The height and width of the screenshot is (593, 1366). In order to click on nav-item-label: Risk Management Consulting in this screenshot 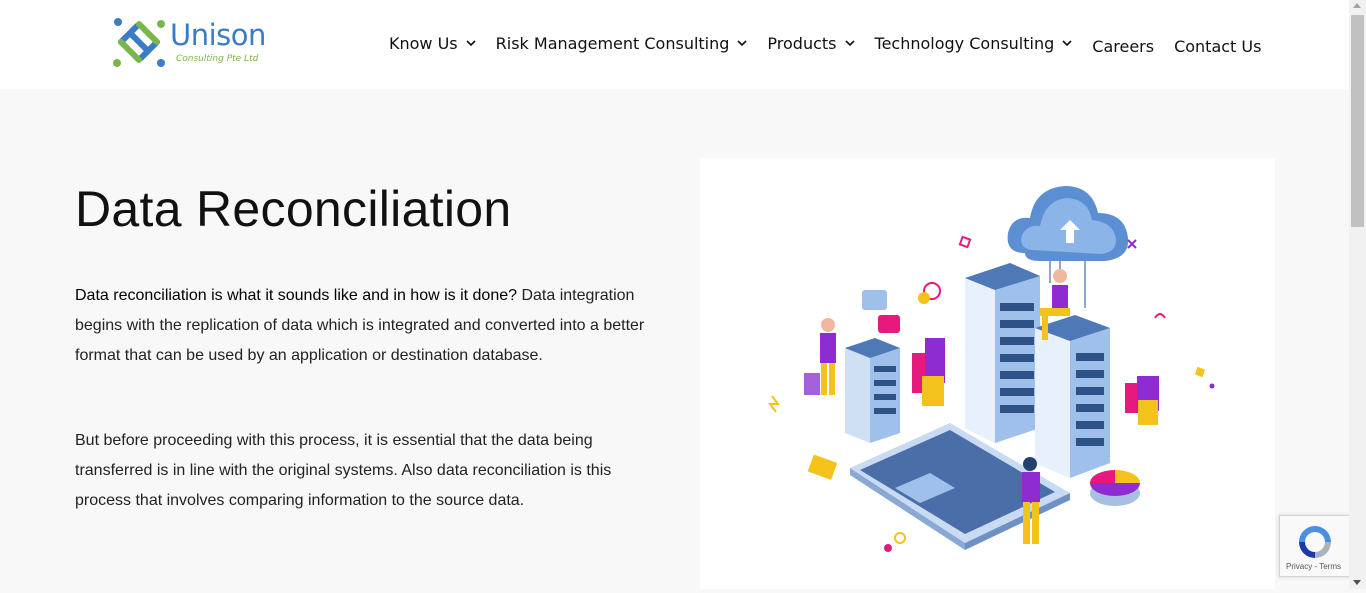, I will do `click(612, 43)`.